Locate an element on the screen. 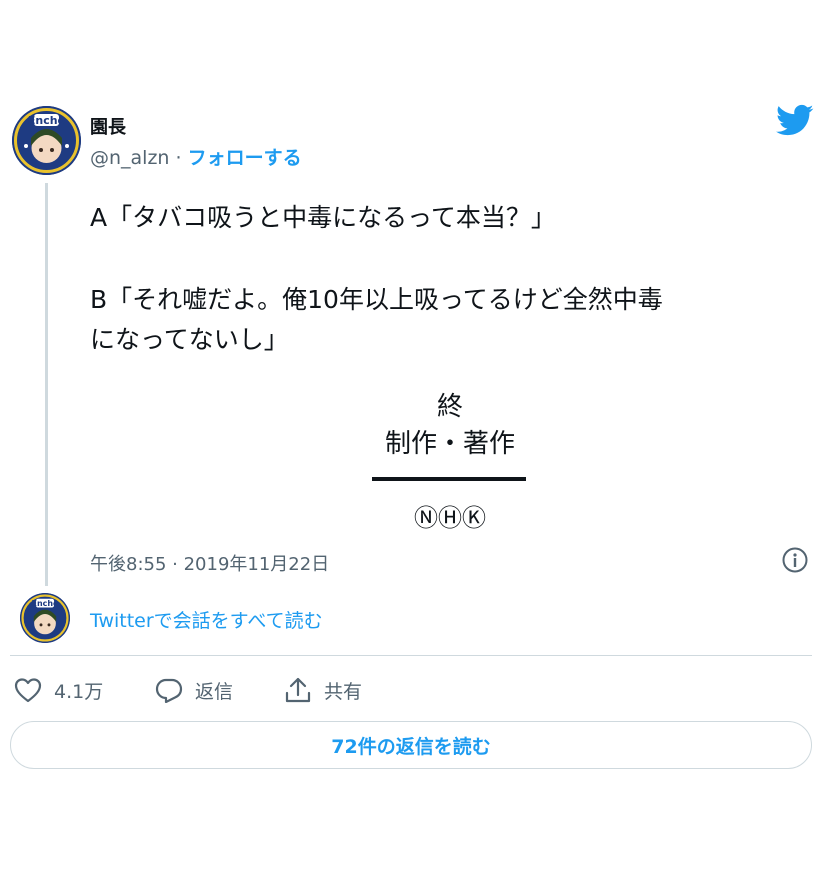 Image resolution: width=819 pixels, height=874 pixels. author-display-name: 園長 is located at coordinates (108, 126).